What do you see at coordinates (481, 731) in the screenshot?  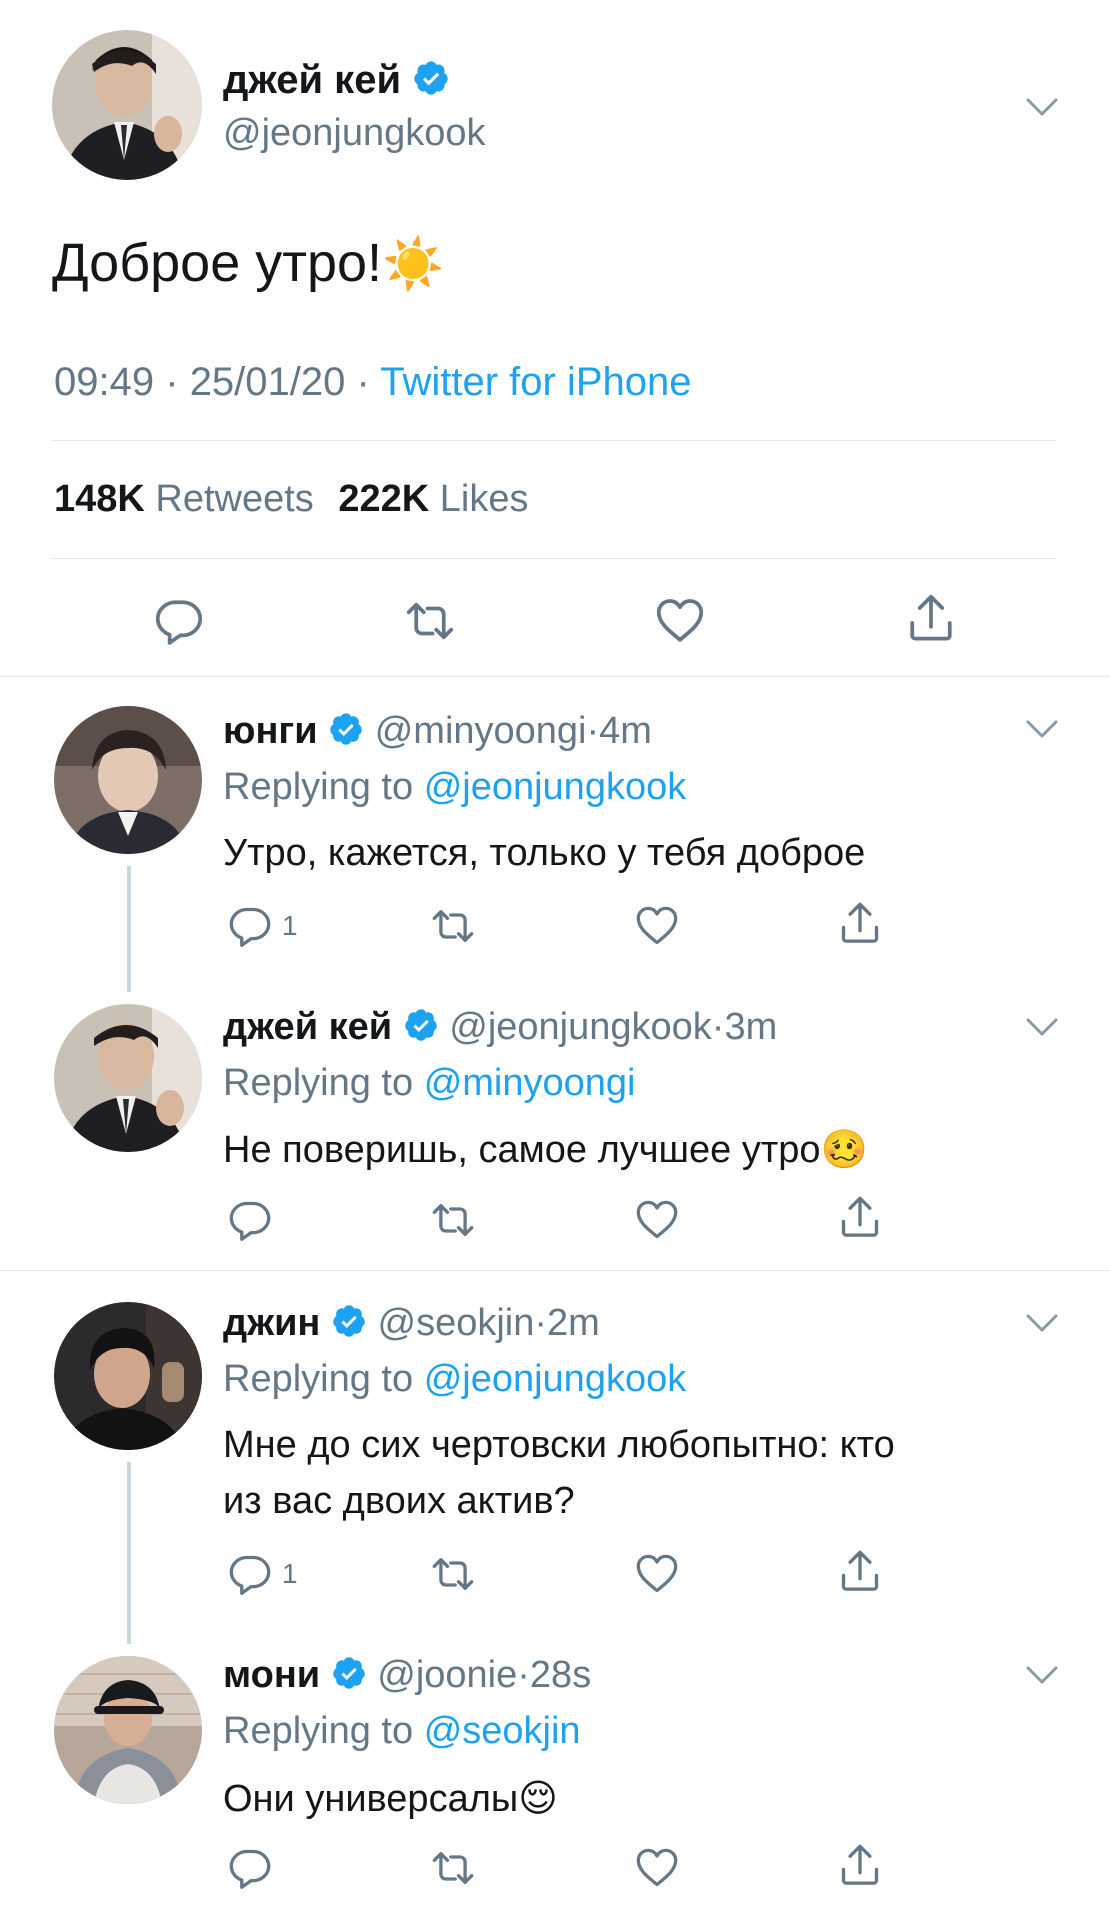 I see `handle: @minyoongi` at bounding box center [481, 731].